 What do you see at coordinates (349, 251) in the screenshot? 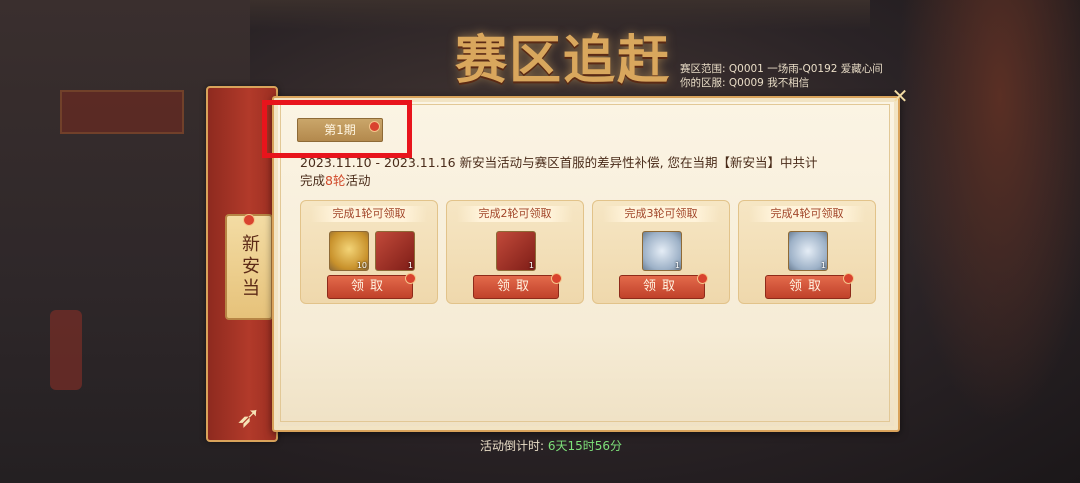
I see `gold-paper-icon: 10` at bounding box center [349, 251].